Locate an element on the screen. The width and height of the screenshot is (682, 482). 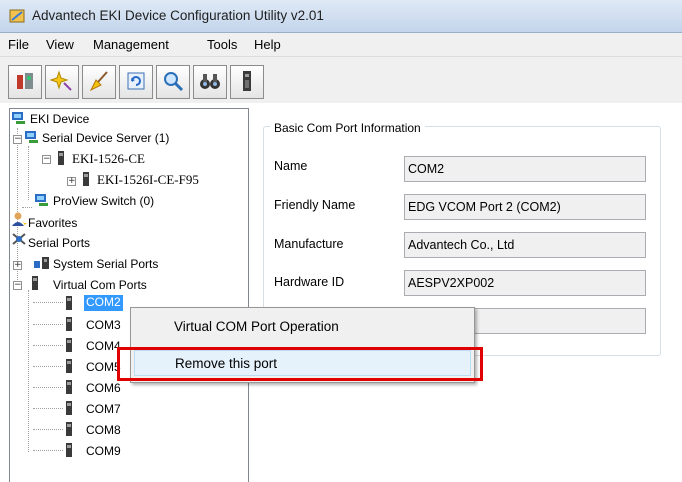
serial-port-tool-button is located at coordinates (247, 82).